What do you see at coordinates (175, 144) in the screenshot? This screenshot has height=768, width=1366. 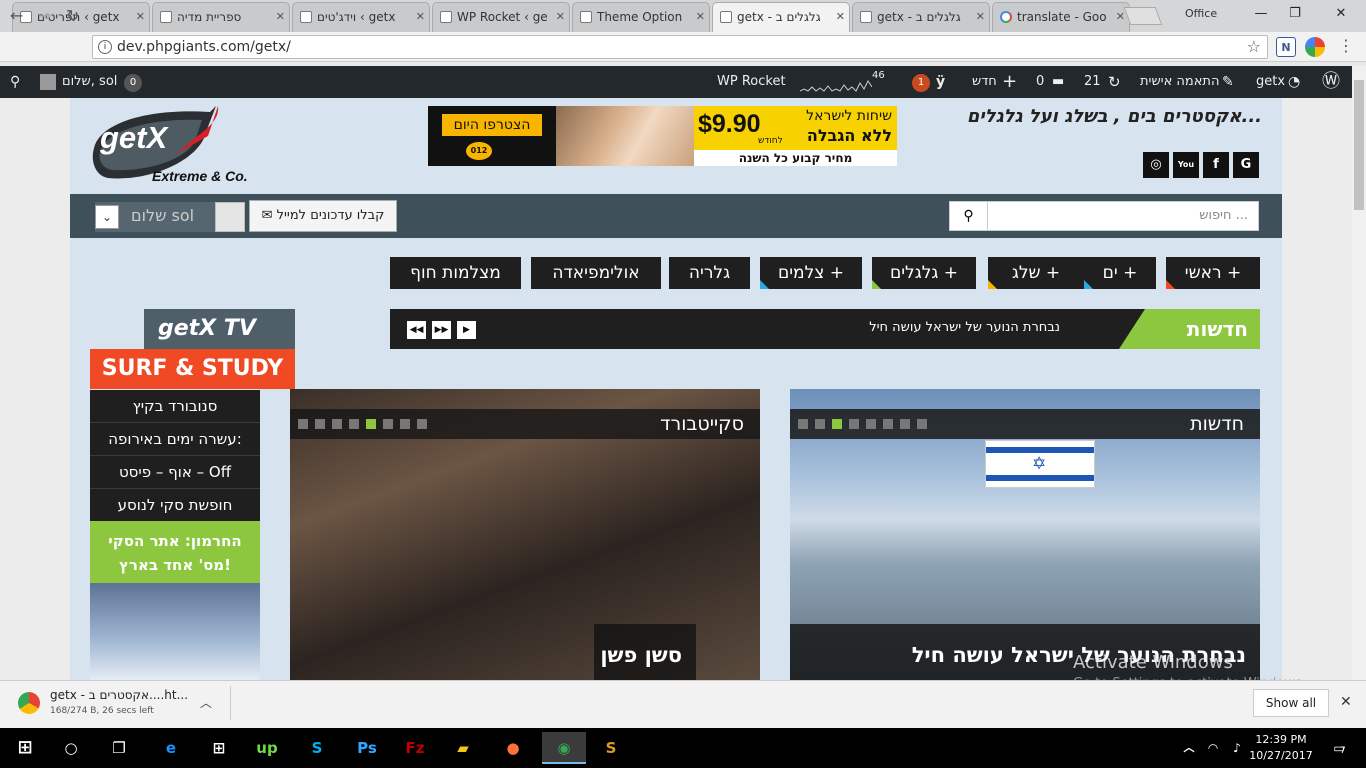 I see `site-logo: getX Extreme & Co.` at bounding box center [175, 144].